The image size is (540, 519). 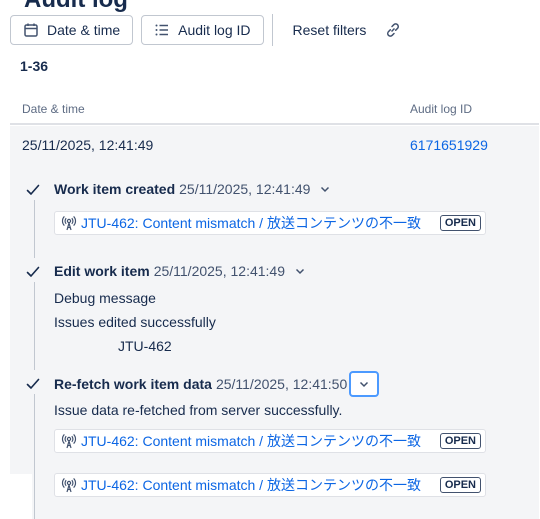 What do you see at coordinates (133, 384) in the screenshot?
I see `event-title: Re-fetch work item data` at bounding box center [133, 384].